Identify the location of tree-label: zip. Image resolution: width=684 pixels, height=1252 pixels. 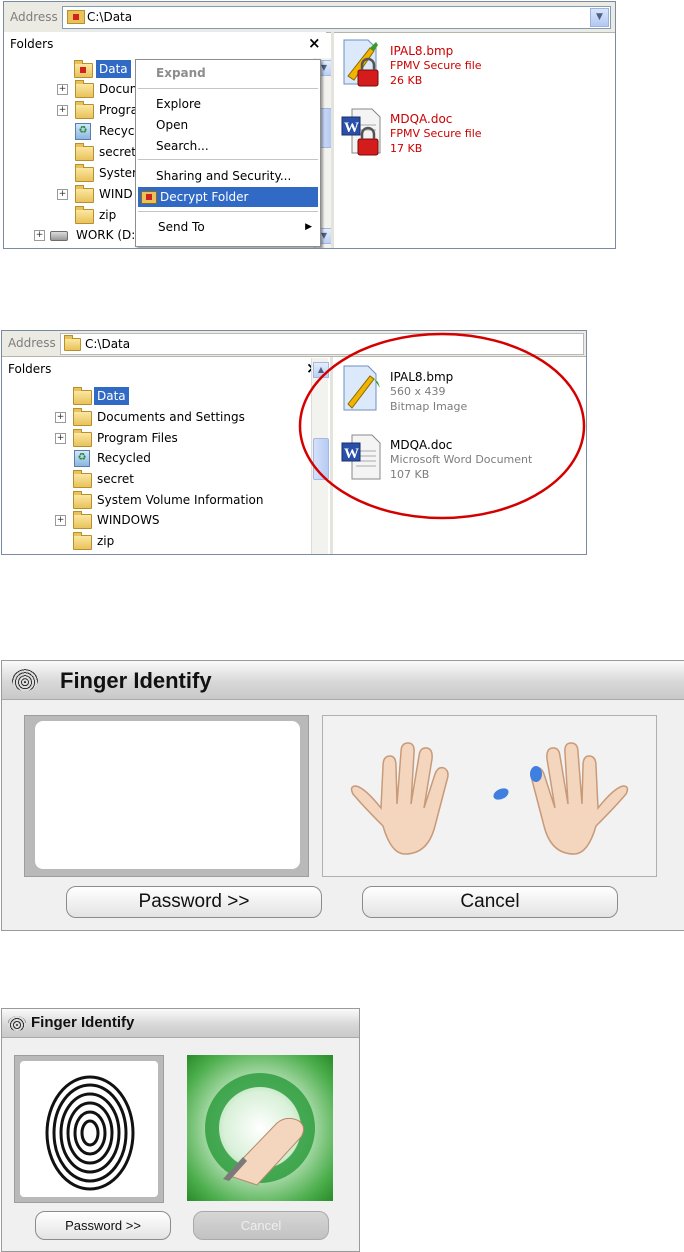
(106, 541).